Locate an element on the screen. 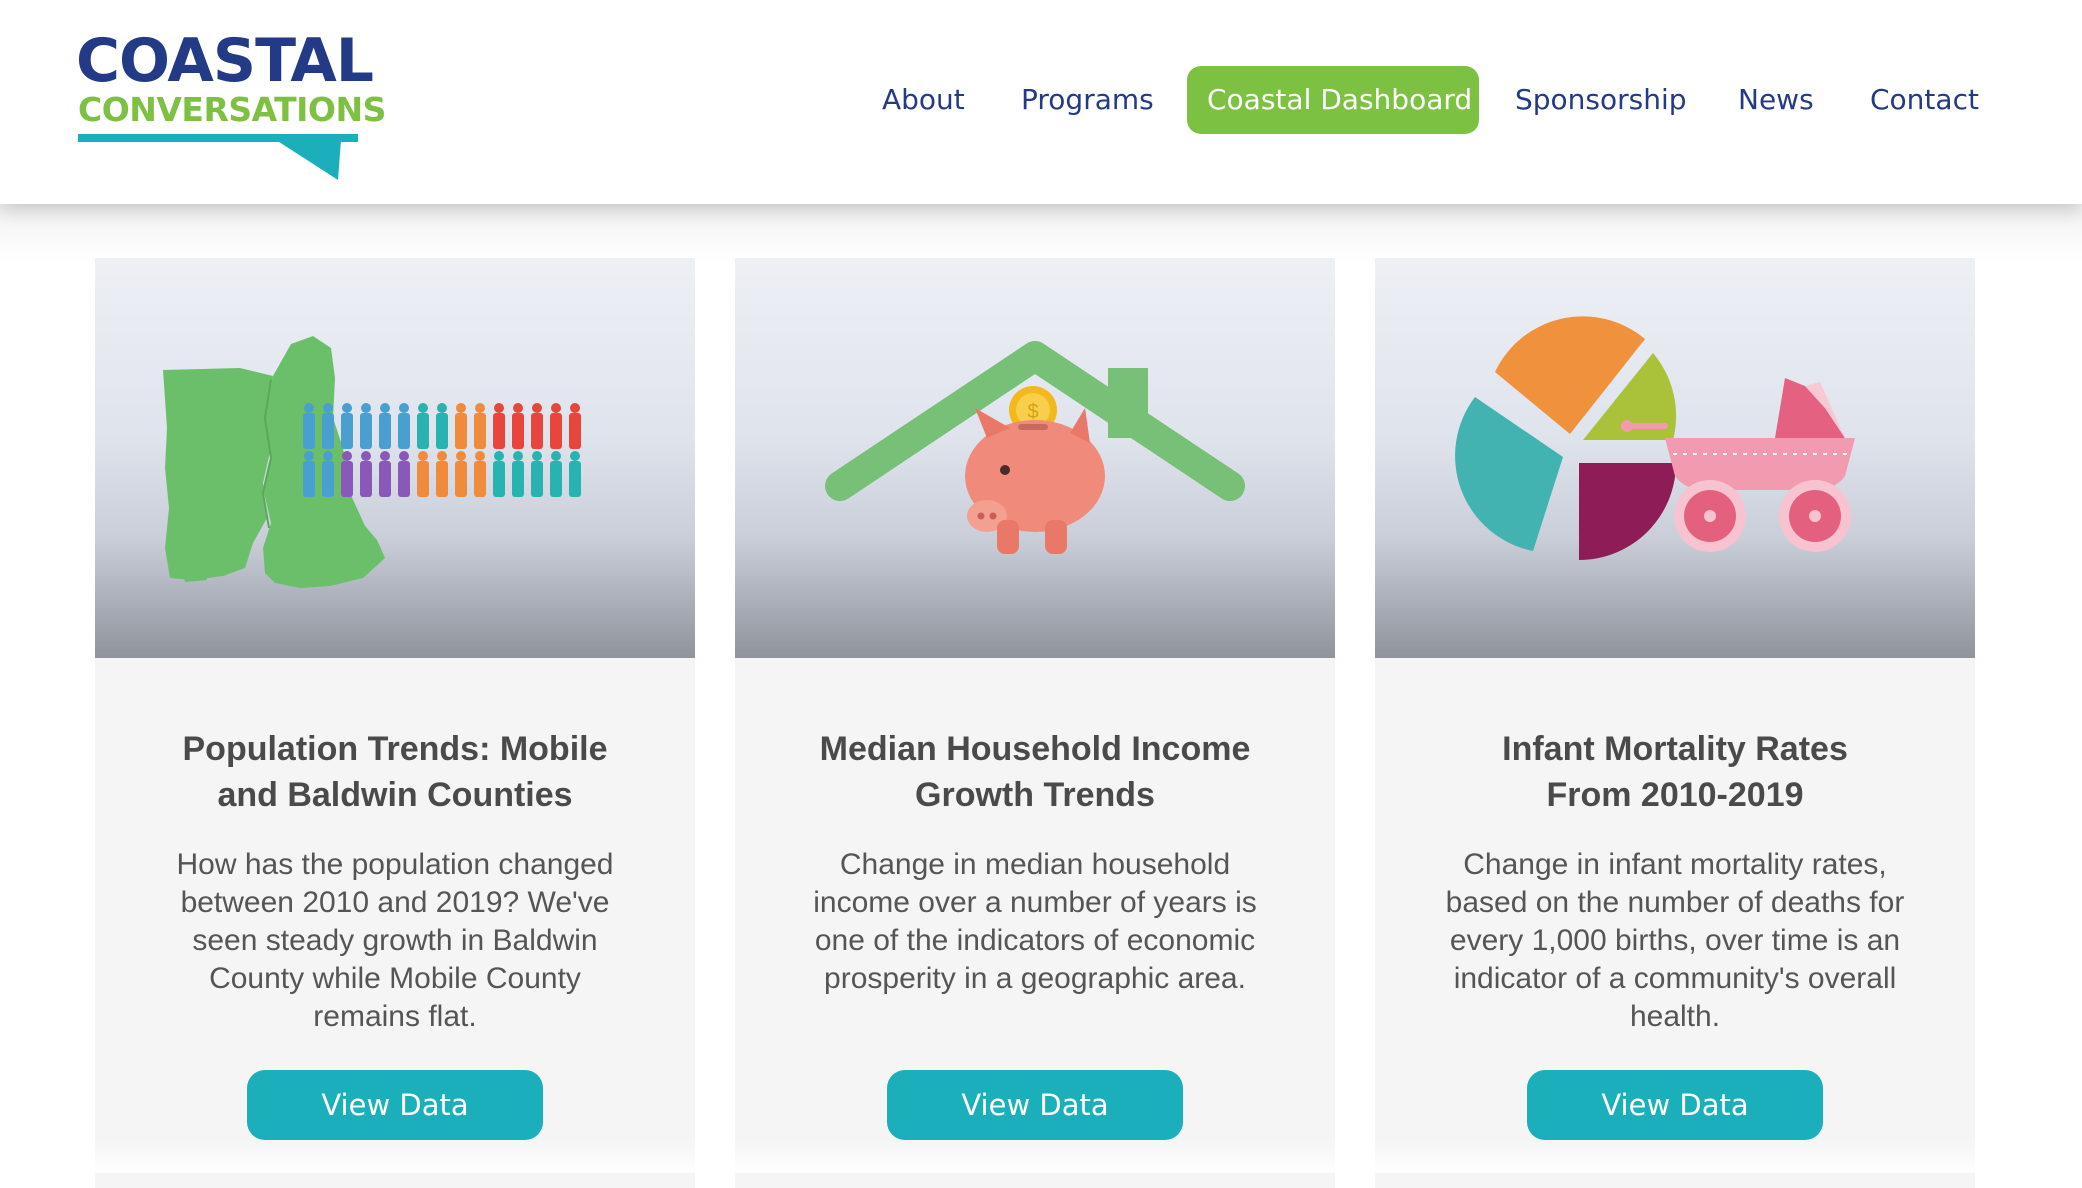 This screenshot has height=1188, width=2082. card-title-line: Growth Trends is located at coordinates (1035, 795).